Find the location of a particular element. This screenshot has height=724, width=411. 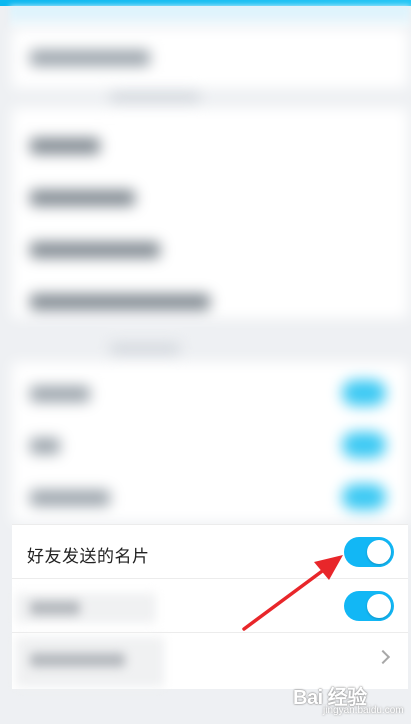

blurred-card-top is located at coordinates (210, 58).